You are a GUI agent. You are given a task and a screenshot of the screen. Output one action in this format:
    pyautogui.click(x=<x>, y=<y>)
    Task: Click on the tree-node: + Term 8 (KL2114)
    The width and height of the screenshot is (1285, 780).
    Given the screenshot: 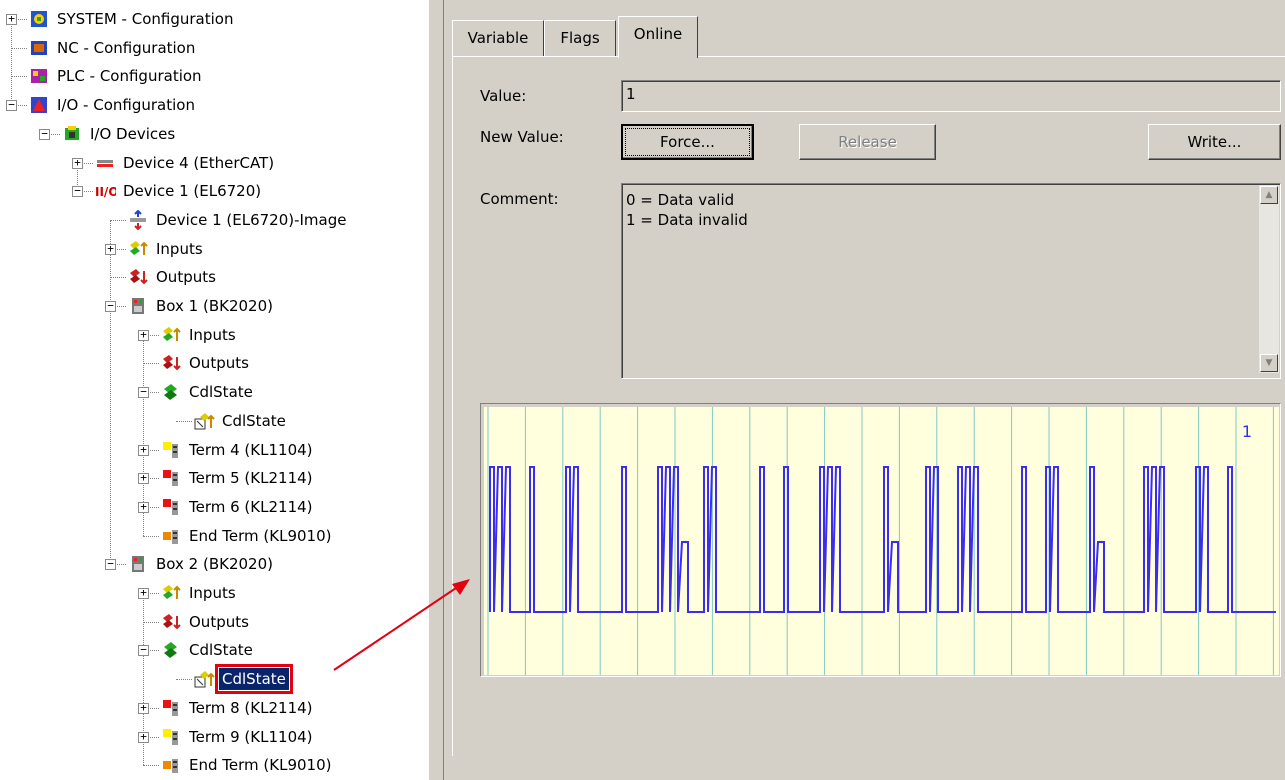 What is the action you would take?
    pyautogui.click(x=214, y=708)
    